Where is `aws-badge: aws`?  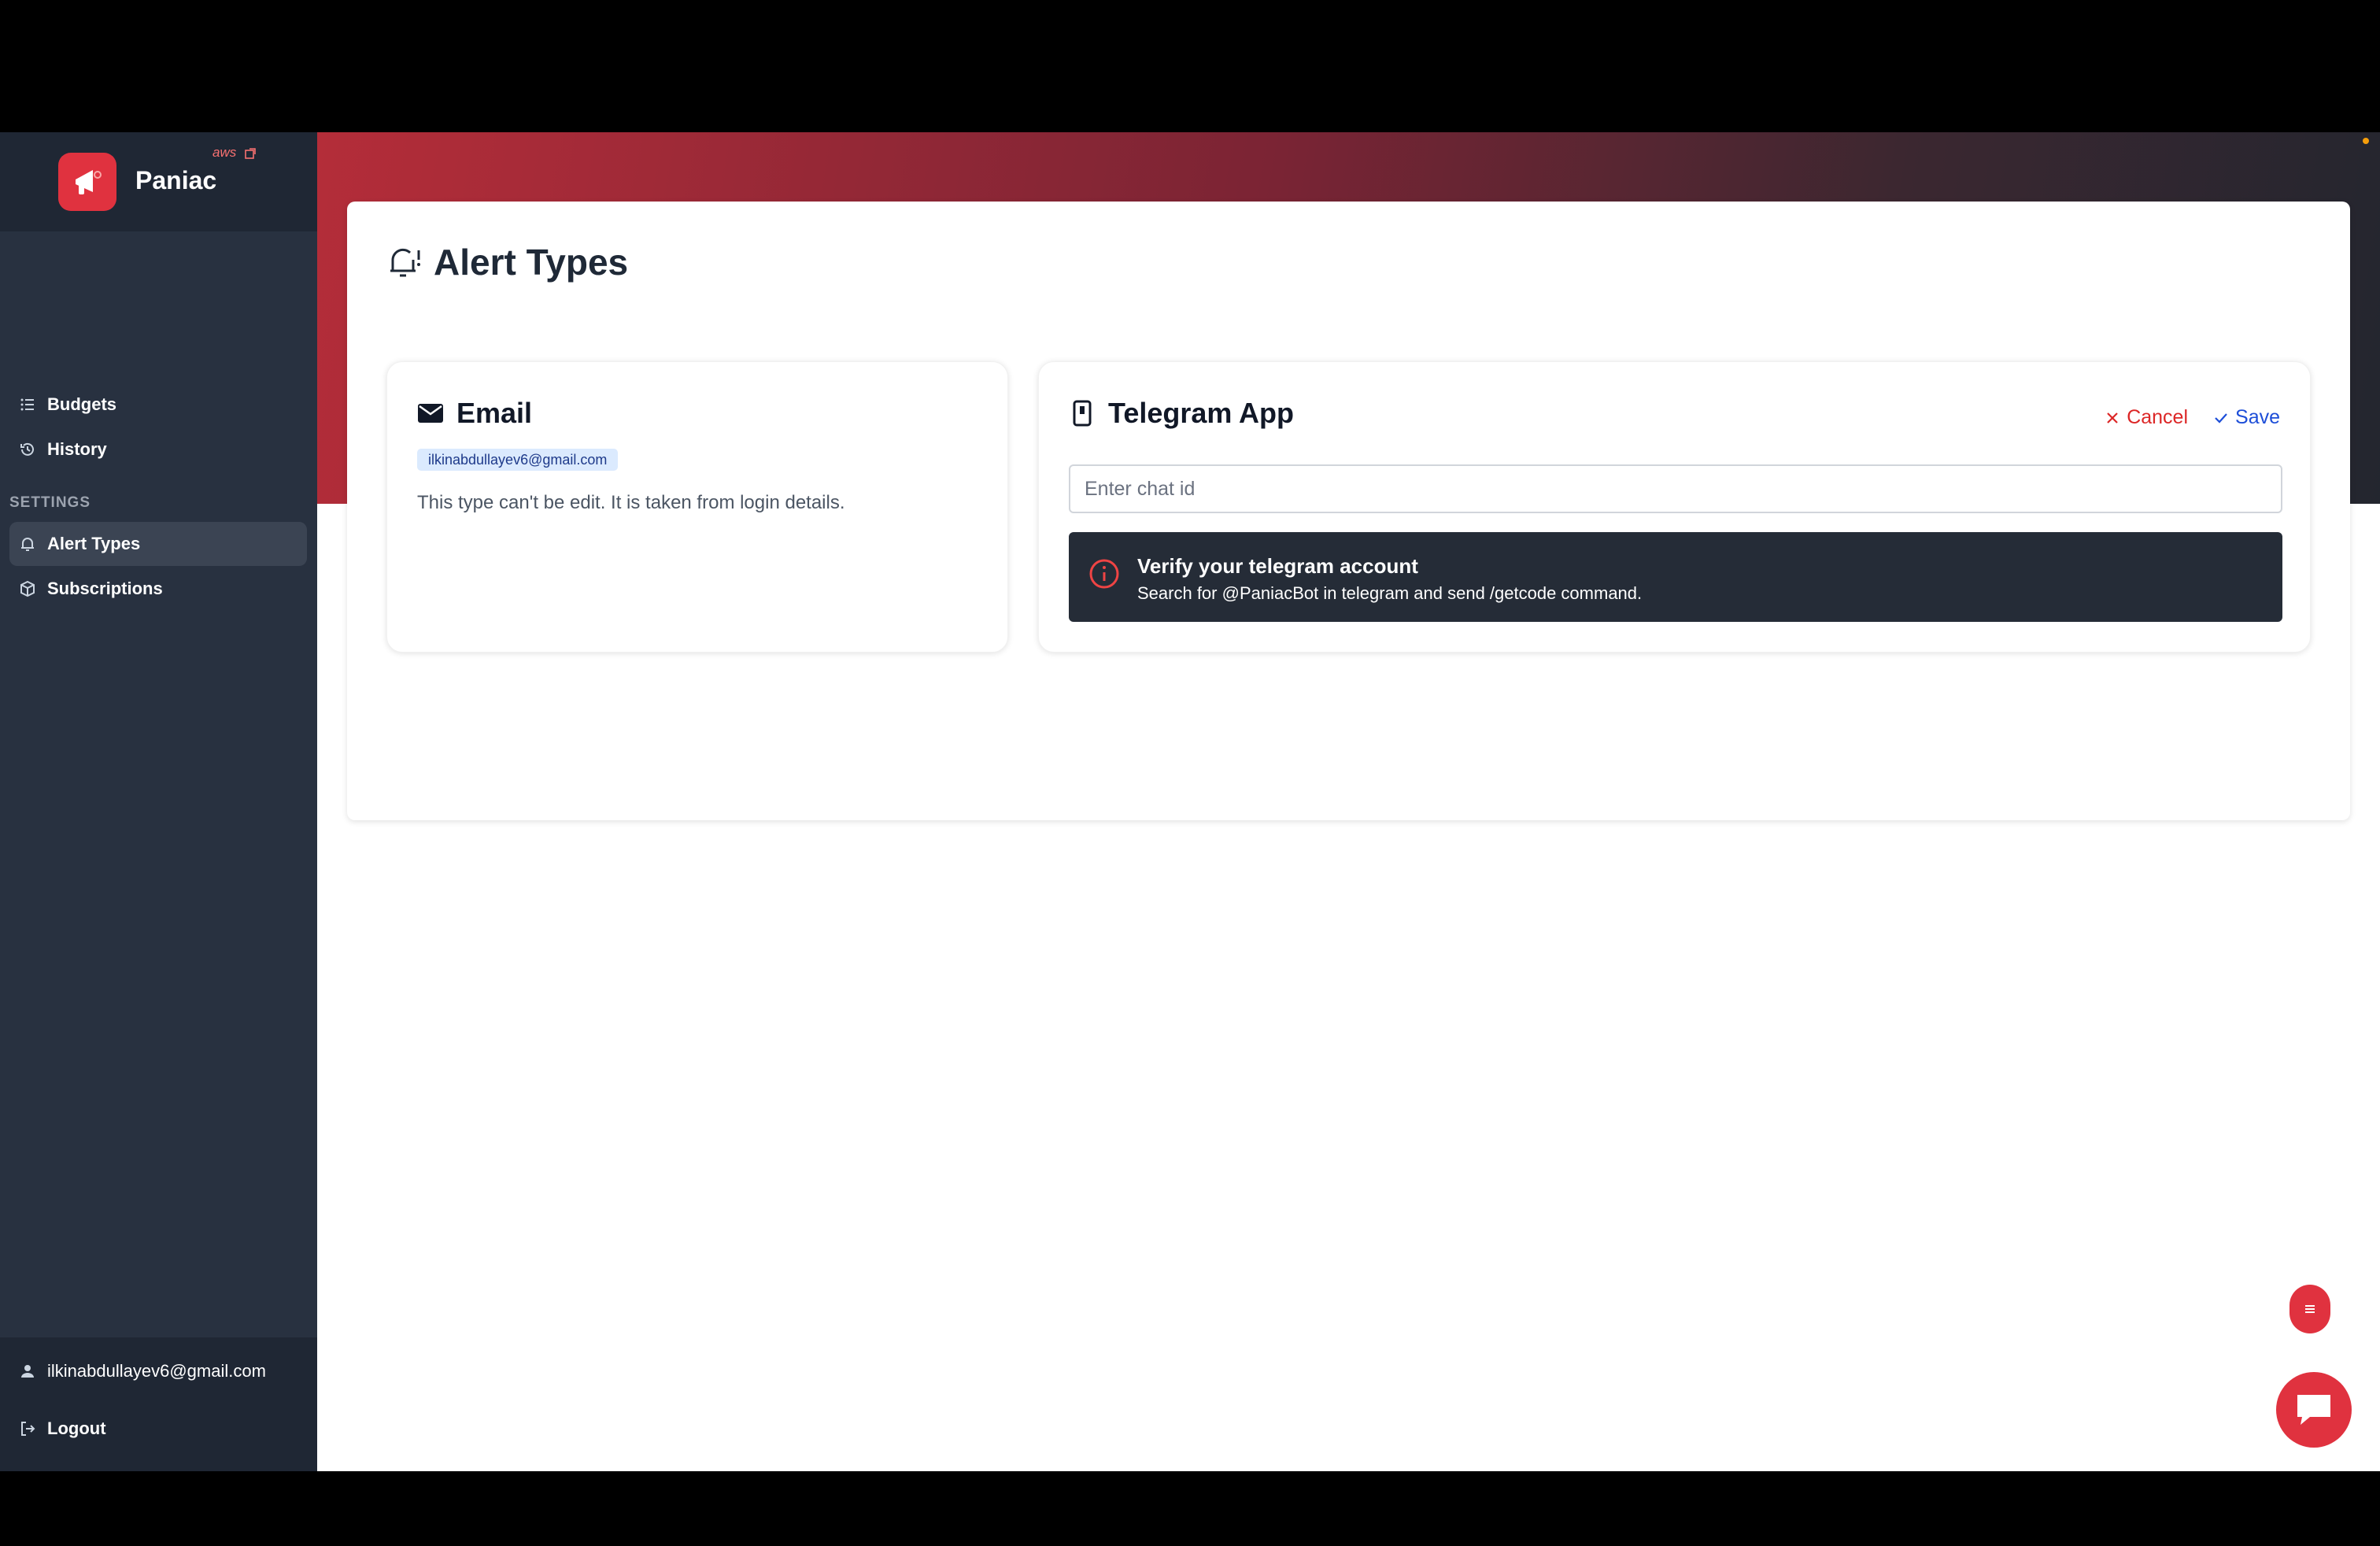
aws-badge: aws is located at coordinates (225, 152).